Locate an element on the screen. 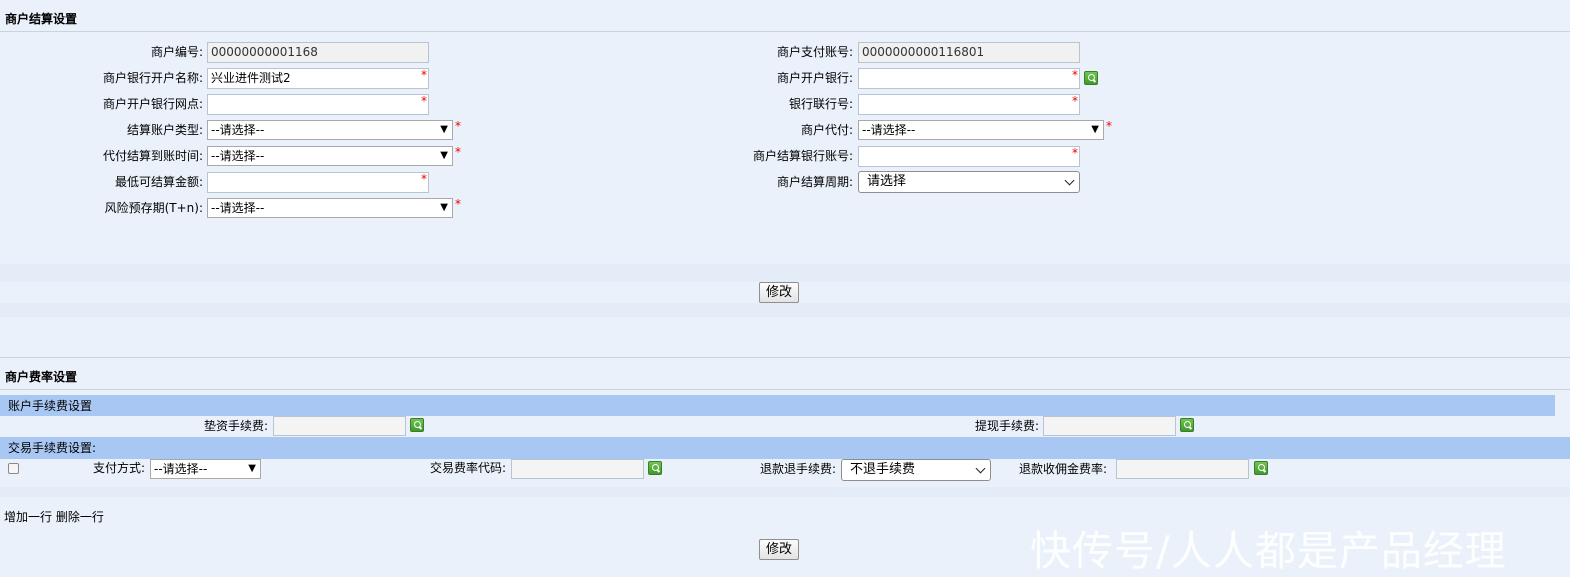 The image size is (1570, 577). trade-fee-bar: 交易手续费设置: is located at coordinates (785, 448).